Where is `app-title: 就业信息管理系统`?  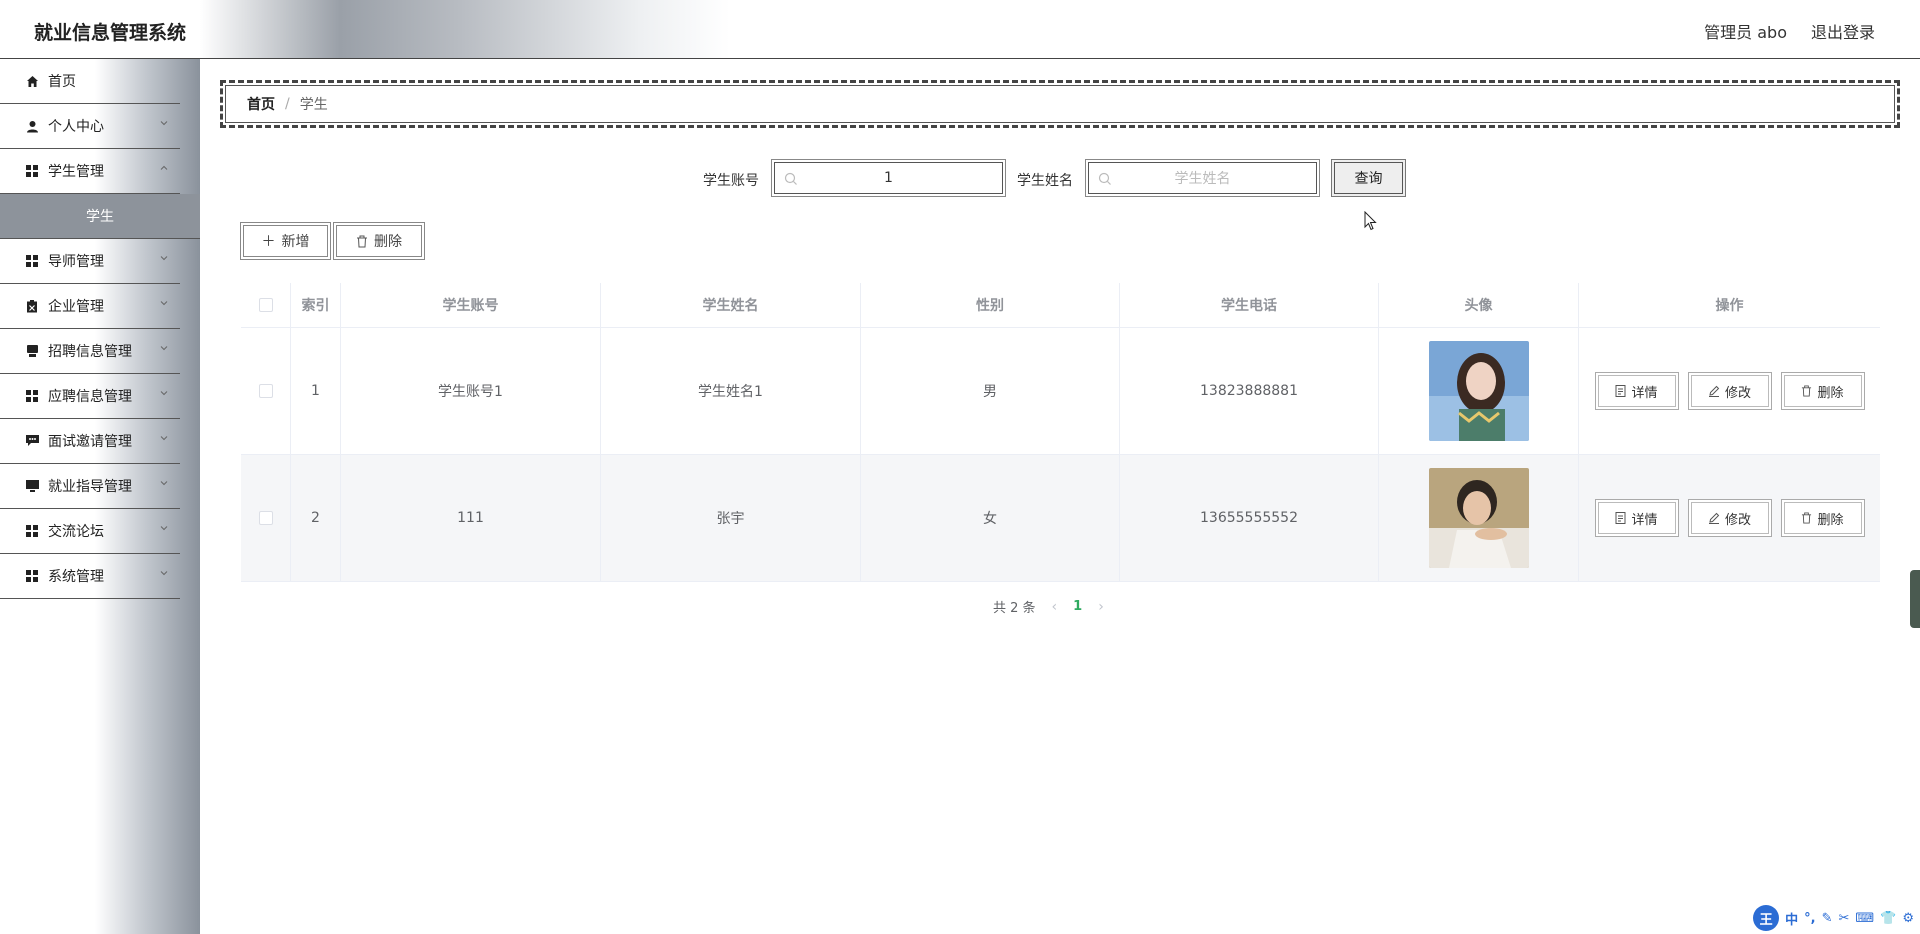 app-title: 就业信息管理系统 is located at coordinates (110, 33).